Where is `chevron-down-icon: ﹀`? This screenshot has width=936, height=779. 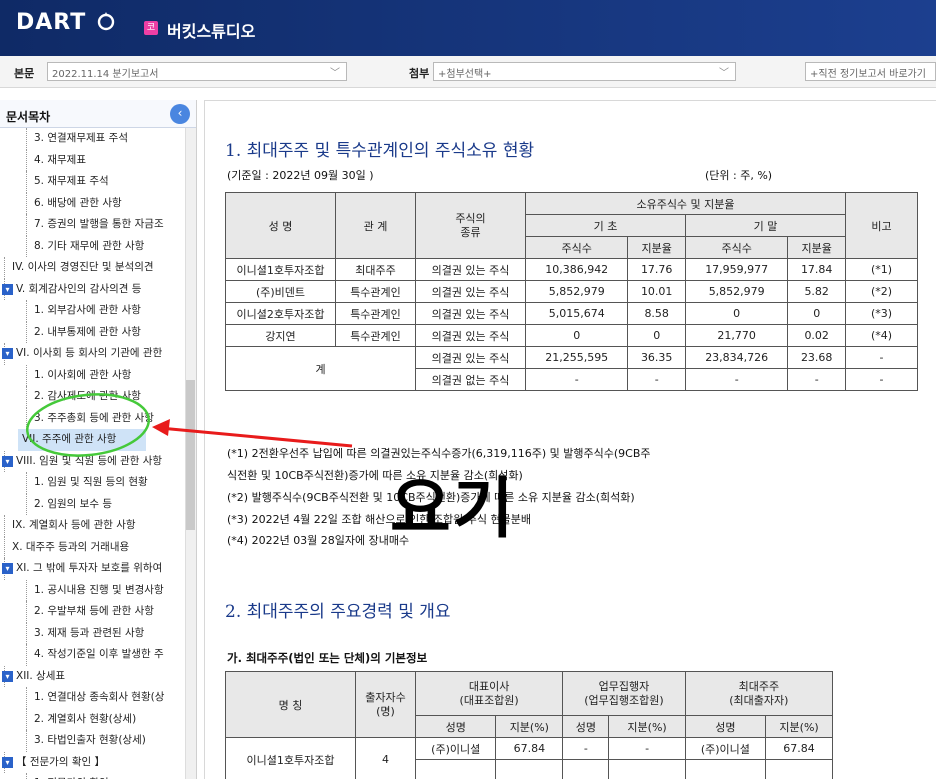 chevron-down-icon: ﹀ is located at coordinates (335, 73).